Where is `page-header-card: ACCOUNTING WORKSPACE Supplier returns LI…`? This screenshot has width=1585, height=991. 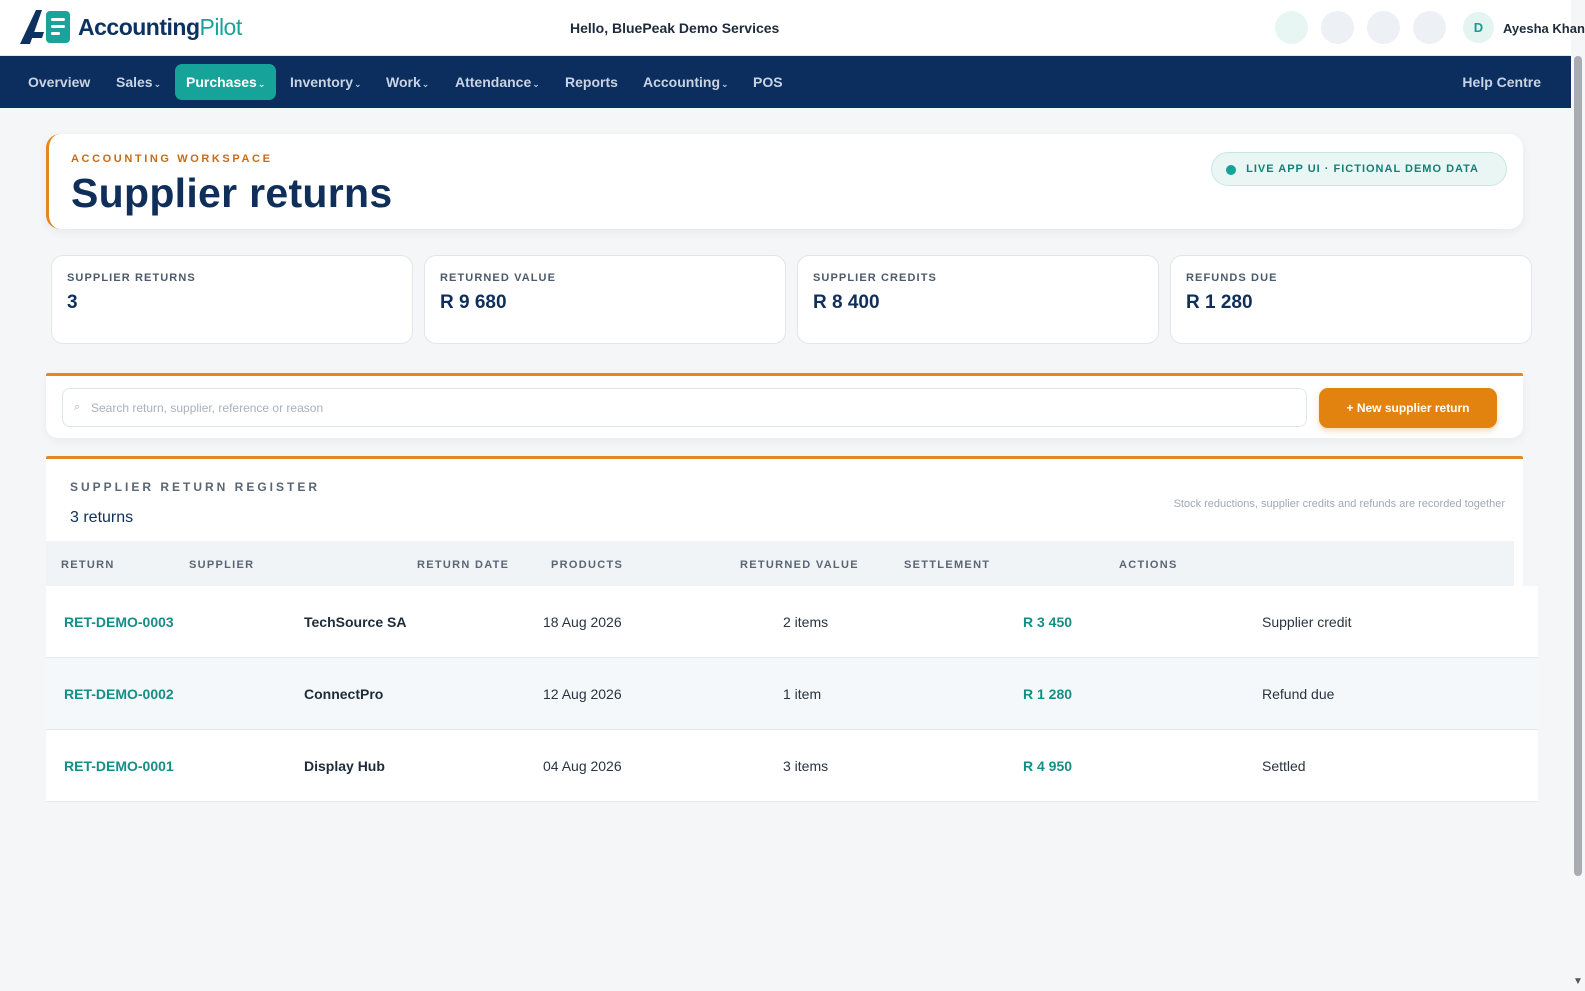 page-header-card: ACCOUNTING WORKSPACE Supplier returns LI… is located at coordinates (784, 181).